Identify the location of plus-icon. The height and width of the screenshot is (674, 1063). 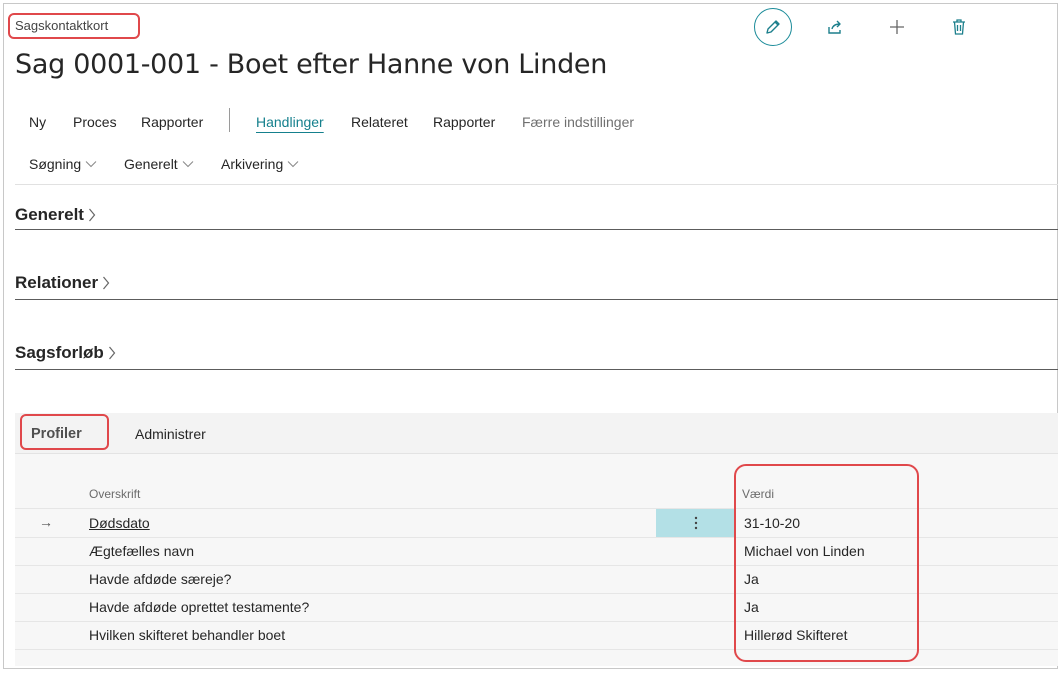
(897, 27).